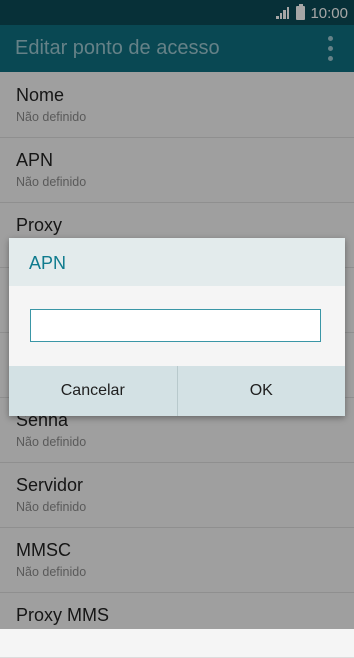 This screenshot has width=354, height=658. I want to click on cancel-button: Cancelar, so click(93, 391).